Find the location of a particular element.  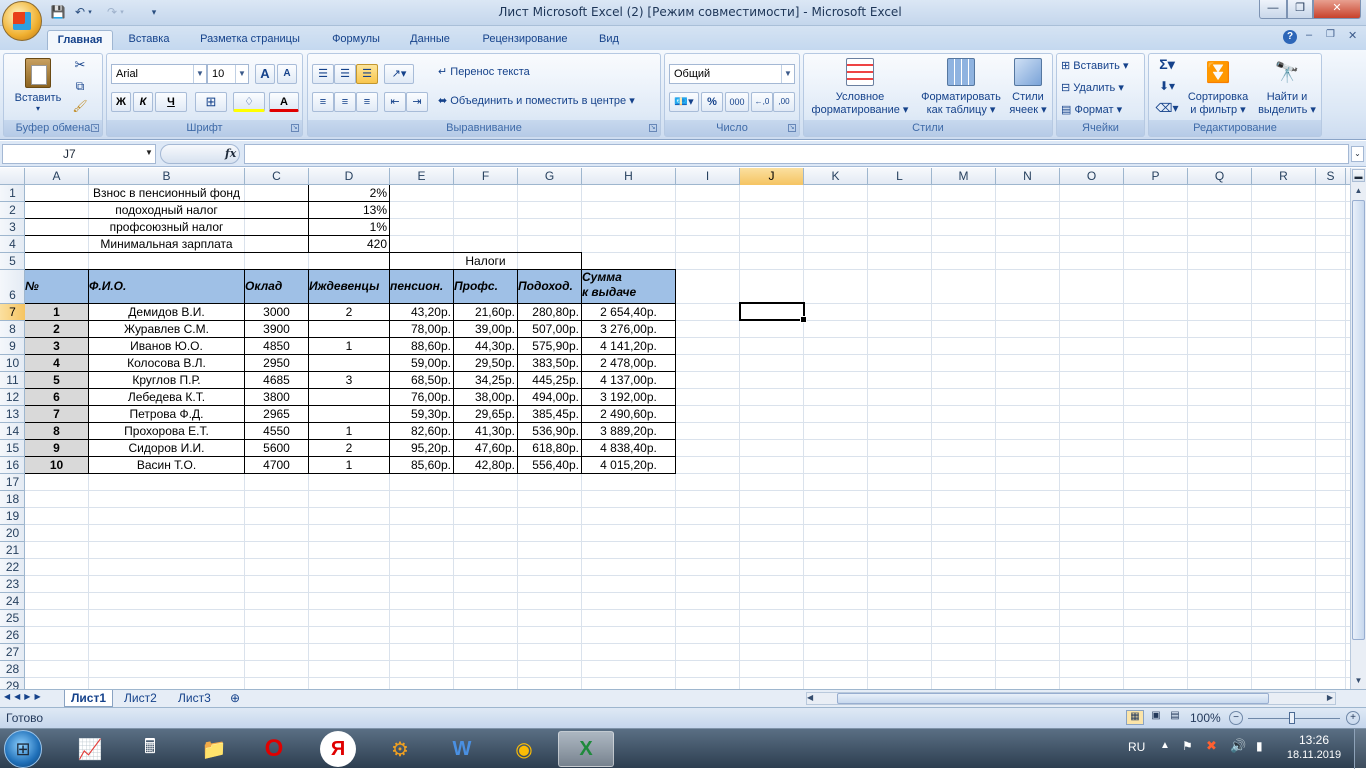

row-header-19: 19 is located at coordinates (12, 516).